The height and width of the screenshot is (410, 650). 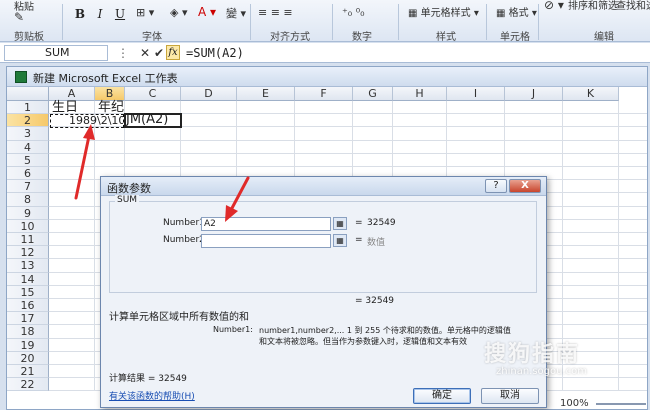 I want to click on group-font-label: 字体, so click(x=152, y=37).